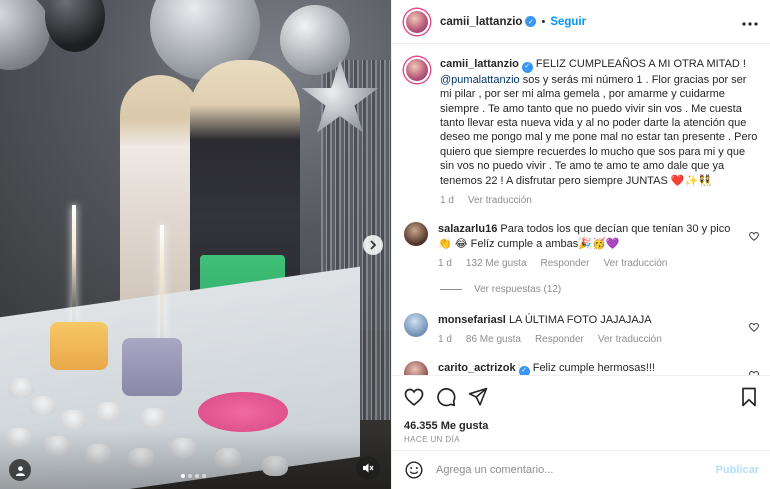 This screenshot has width=770, height=489. Describe the element at coordinates (749, 397) in the screenshot. I see `bookmark-icon` at that location.